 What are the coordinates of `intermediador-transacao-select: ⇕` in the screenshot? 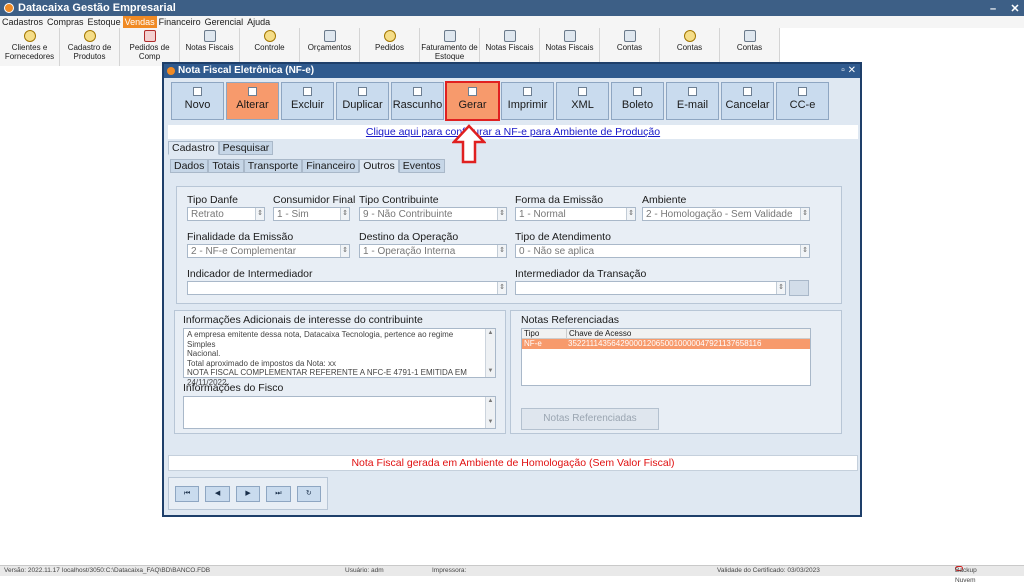 It's located at (650, 288).